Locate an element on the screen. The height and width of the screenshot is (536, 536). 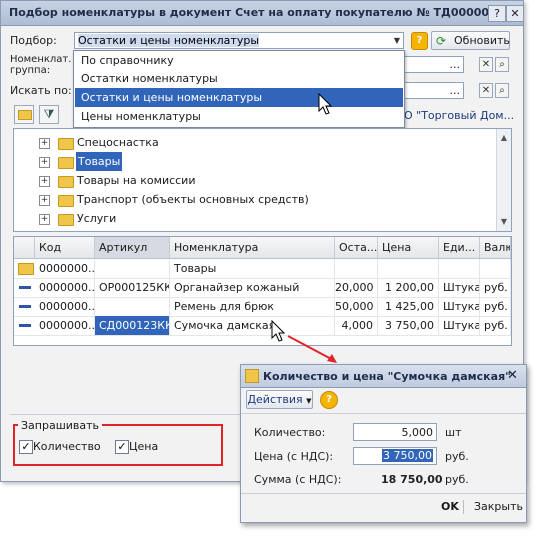
ok-button: OK is located at coordinates (450, 506).